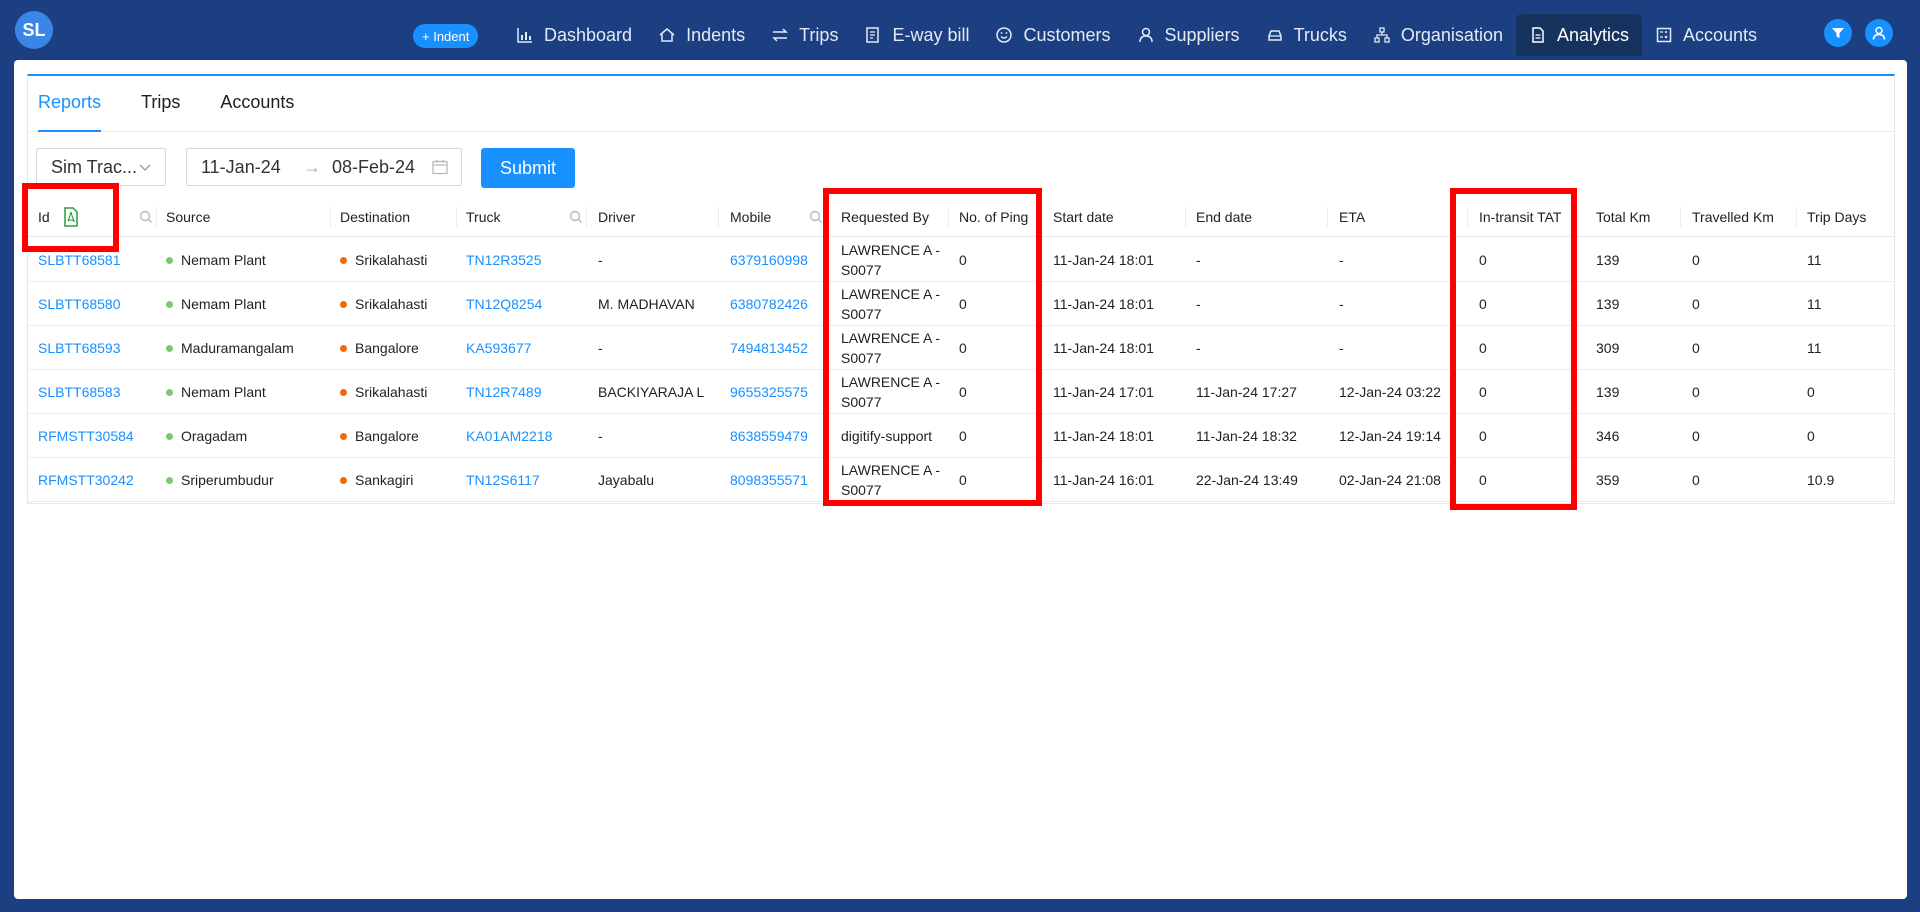 This screenshot has height=912, width=1920. I want to click on nav-indents: Indents, so click(701, 35).